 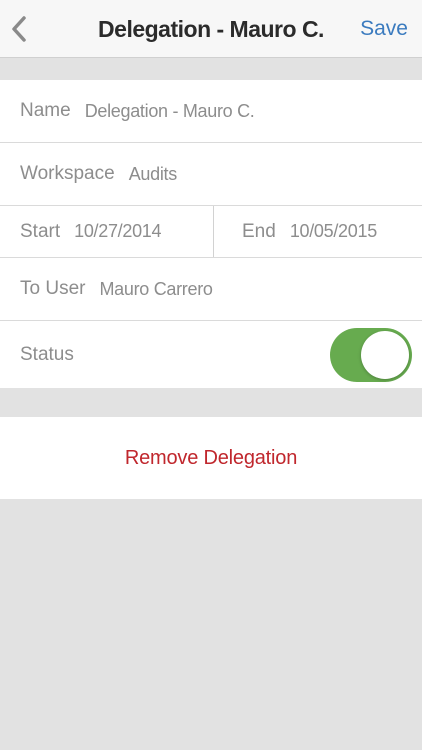 I want to click on start-date-value: 10/27/2014, so click(x=110, y=231).